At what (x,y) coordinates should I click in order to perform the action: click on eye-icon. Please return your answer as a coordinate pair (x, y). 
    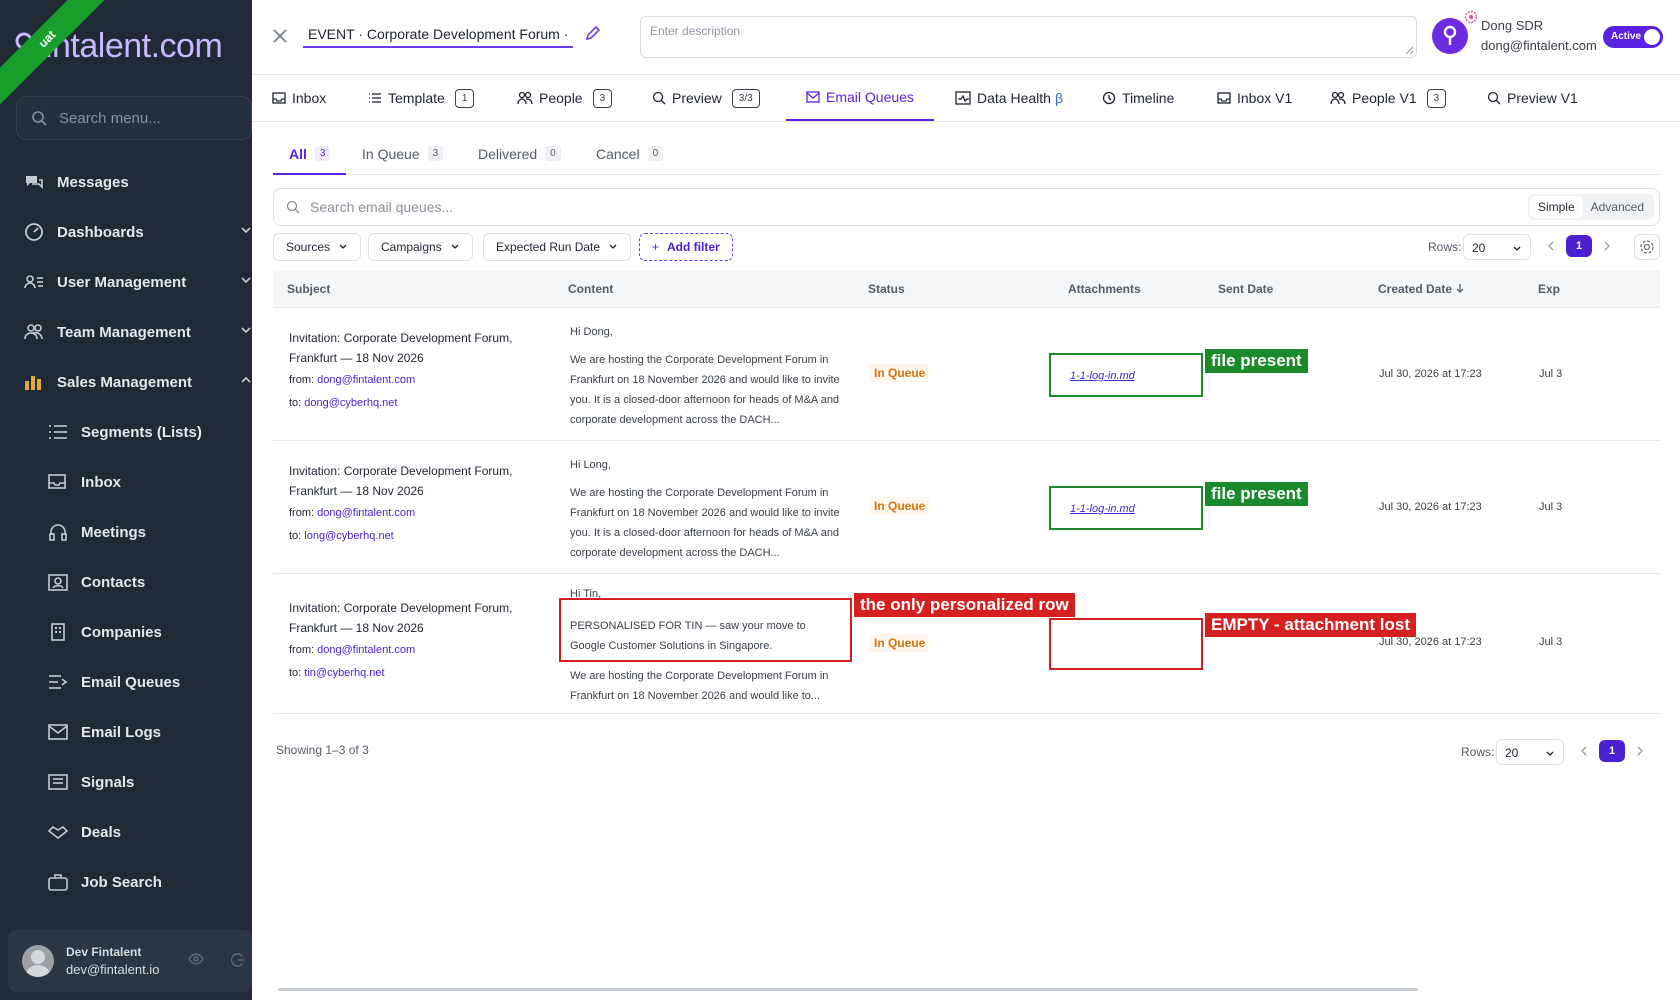
    Looking at the image, I should click on (196, 959).